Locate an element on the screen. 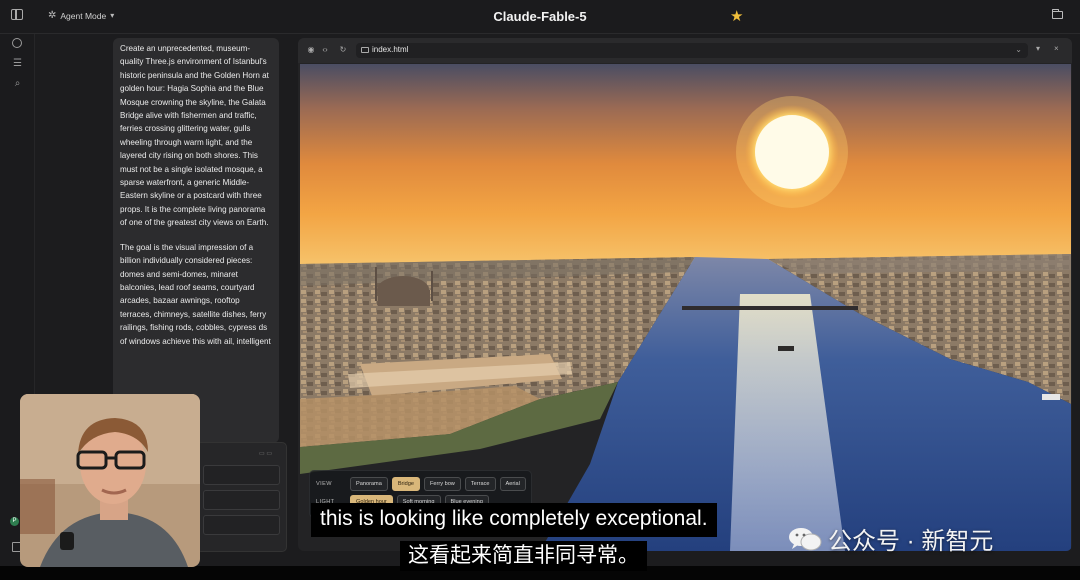 This screenshot has height=580, width=1080. list-icon: ☰ is located at coordinates (17, 63).